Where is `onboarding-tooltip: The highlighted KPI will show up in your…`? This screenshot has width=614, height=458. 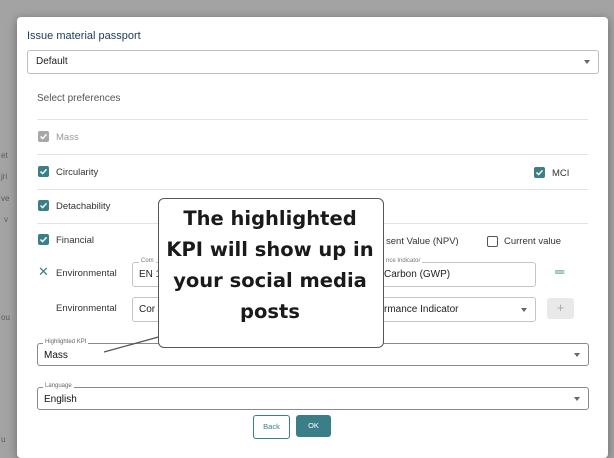
onboarding-tooltip: The highlighted KPI will show up in your… is located at coordinates (271, 273).